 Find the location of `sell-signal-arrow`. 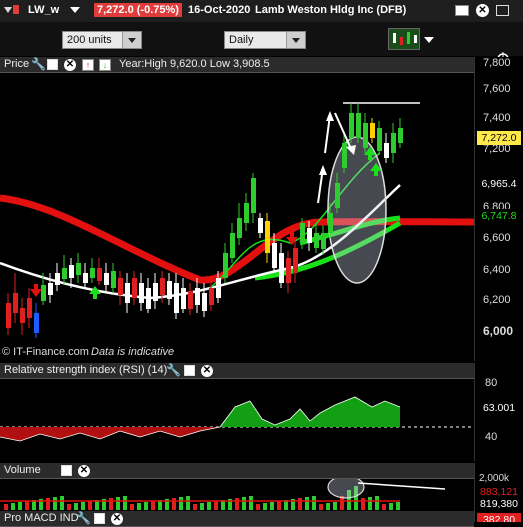

sell-signal-arrow is located at coordinates (36, 290).